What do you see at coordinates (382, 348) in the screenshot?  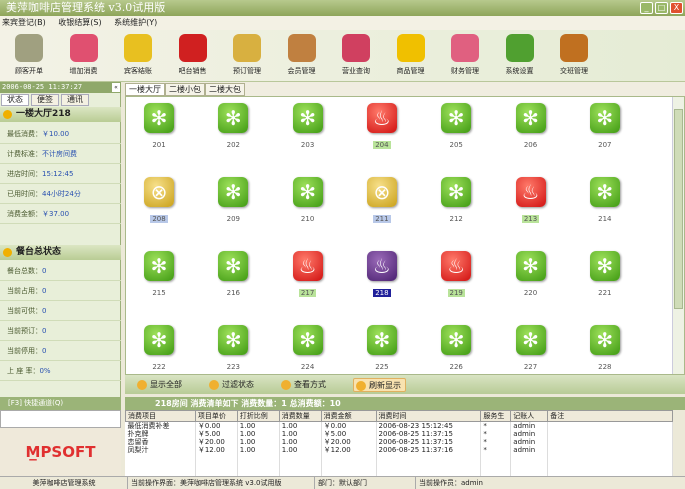 I see `table-225: ✻ 225` at bounding box center [382, 348].